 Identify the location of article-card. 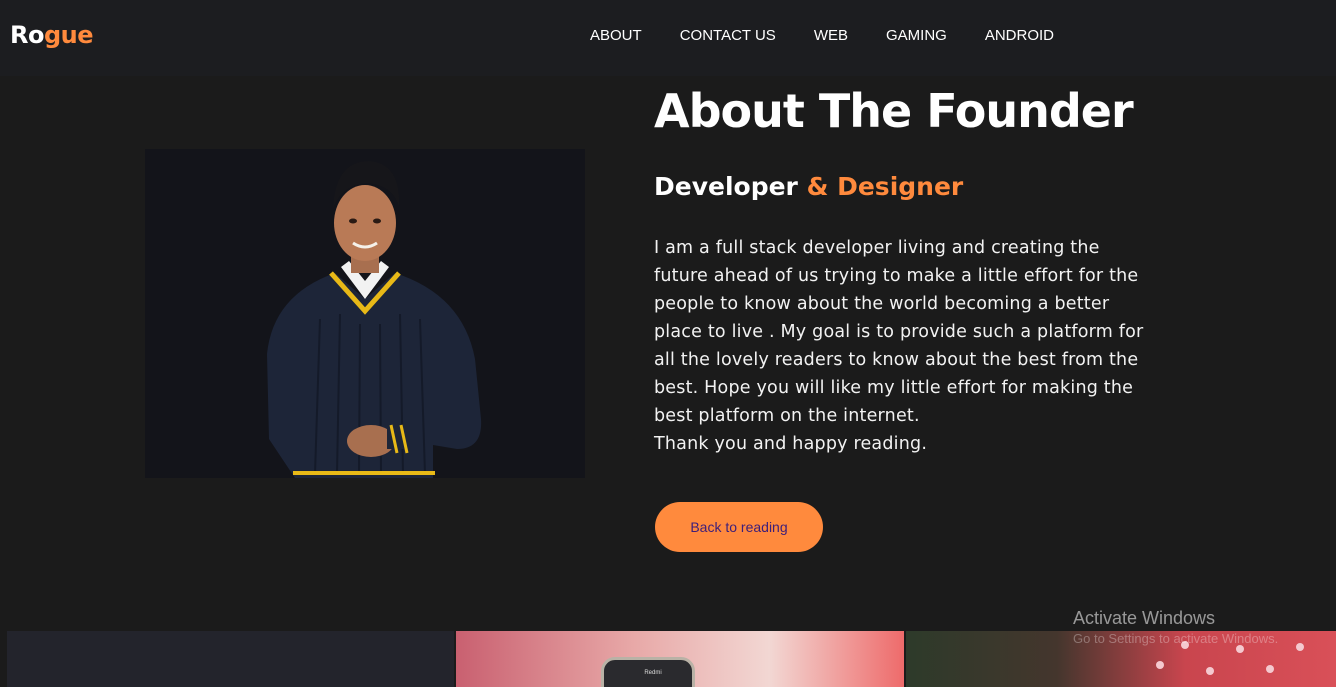
(231, 659).